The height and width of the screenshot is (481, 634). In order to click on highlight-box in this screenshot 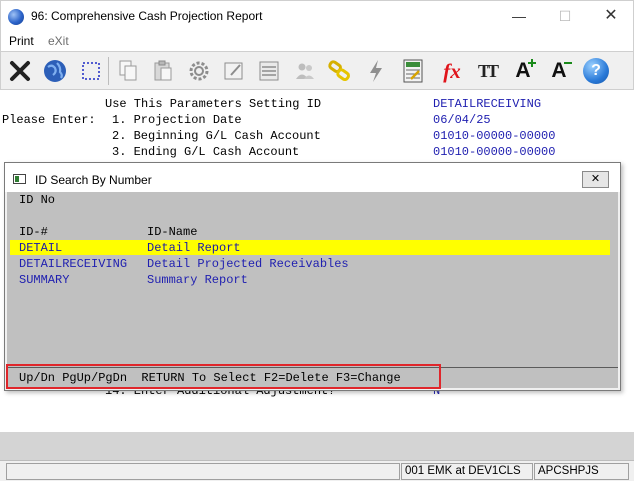, I will do `click(223, 376)`.